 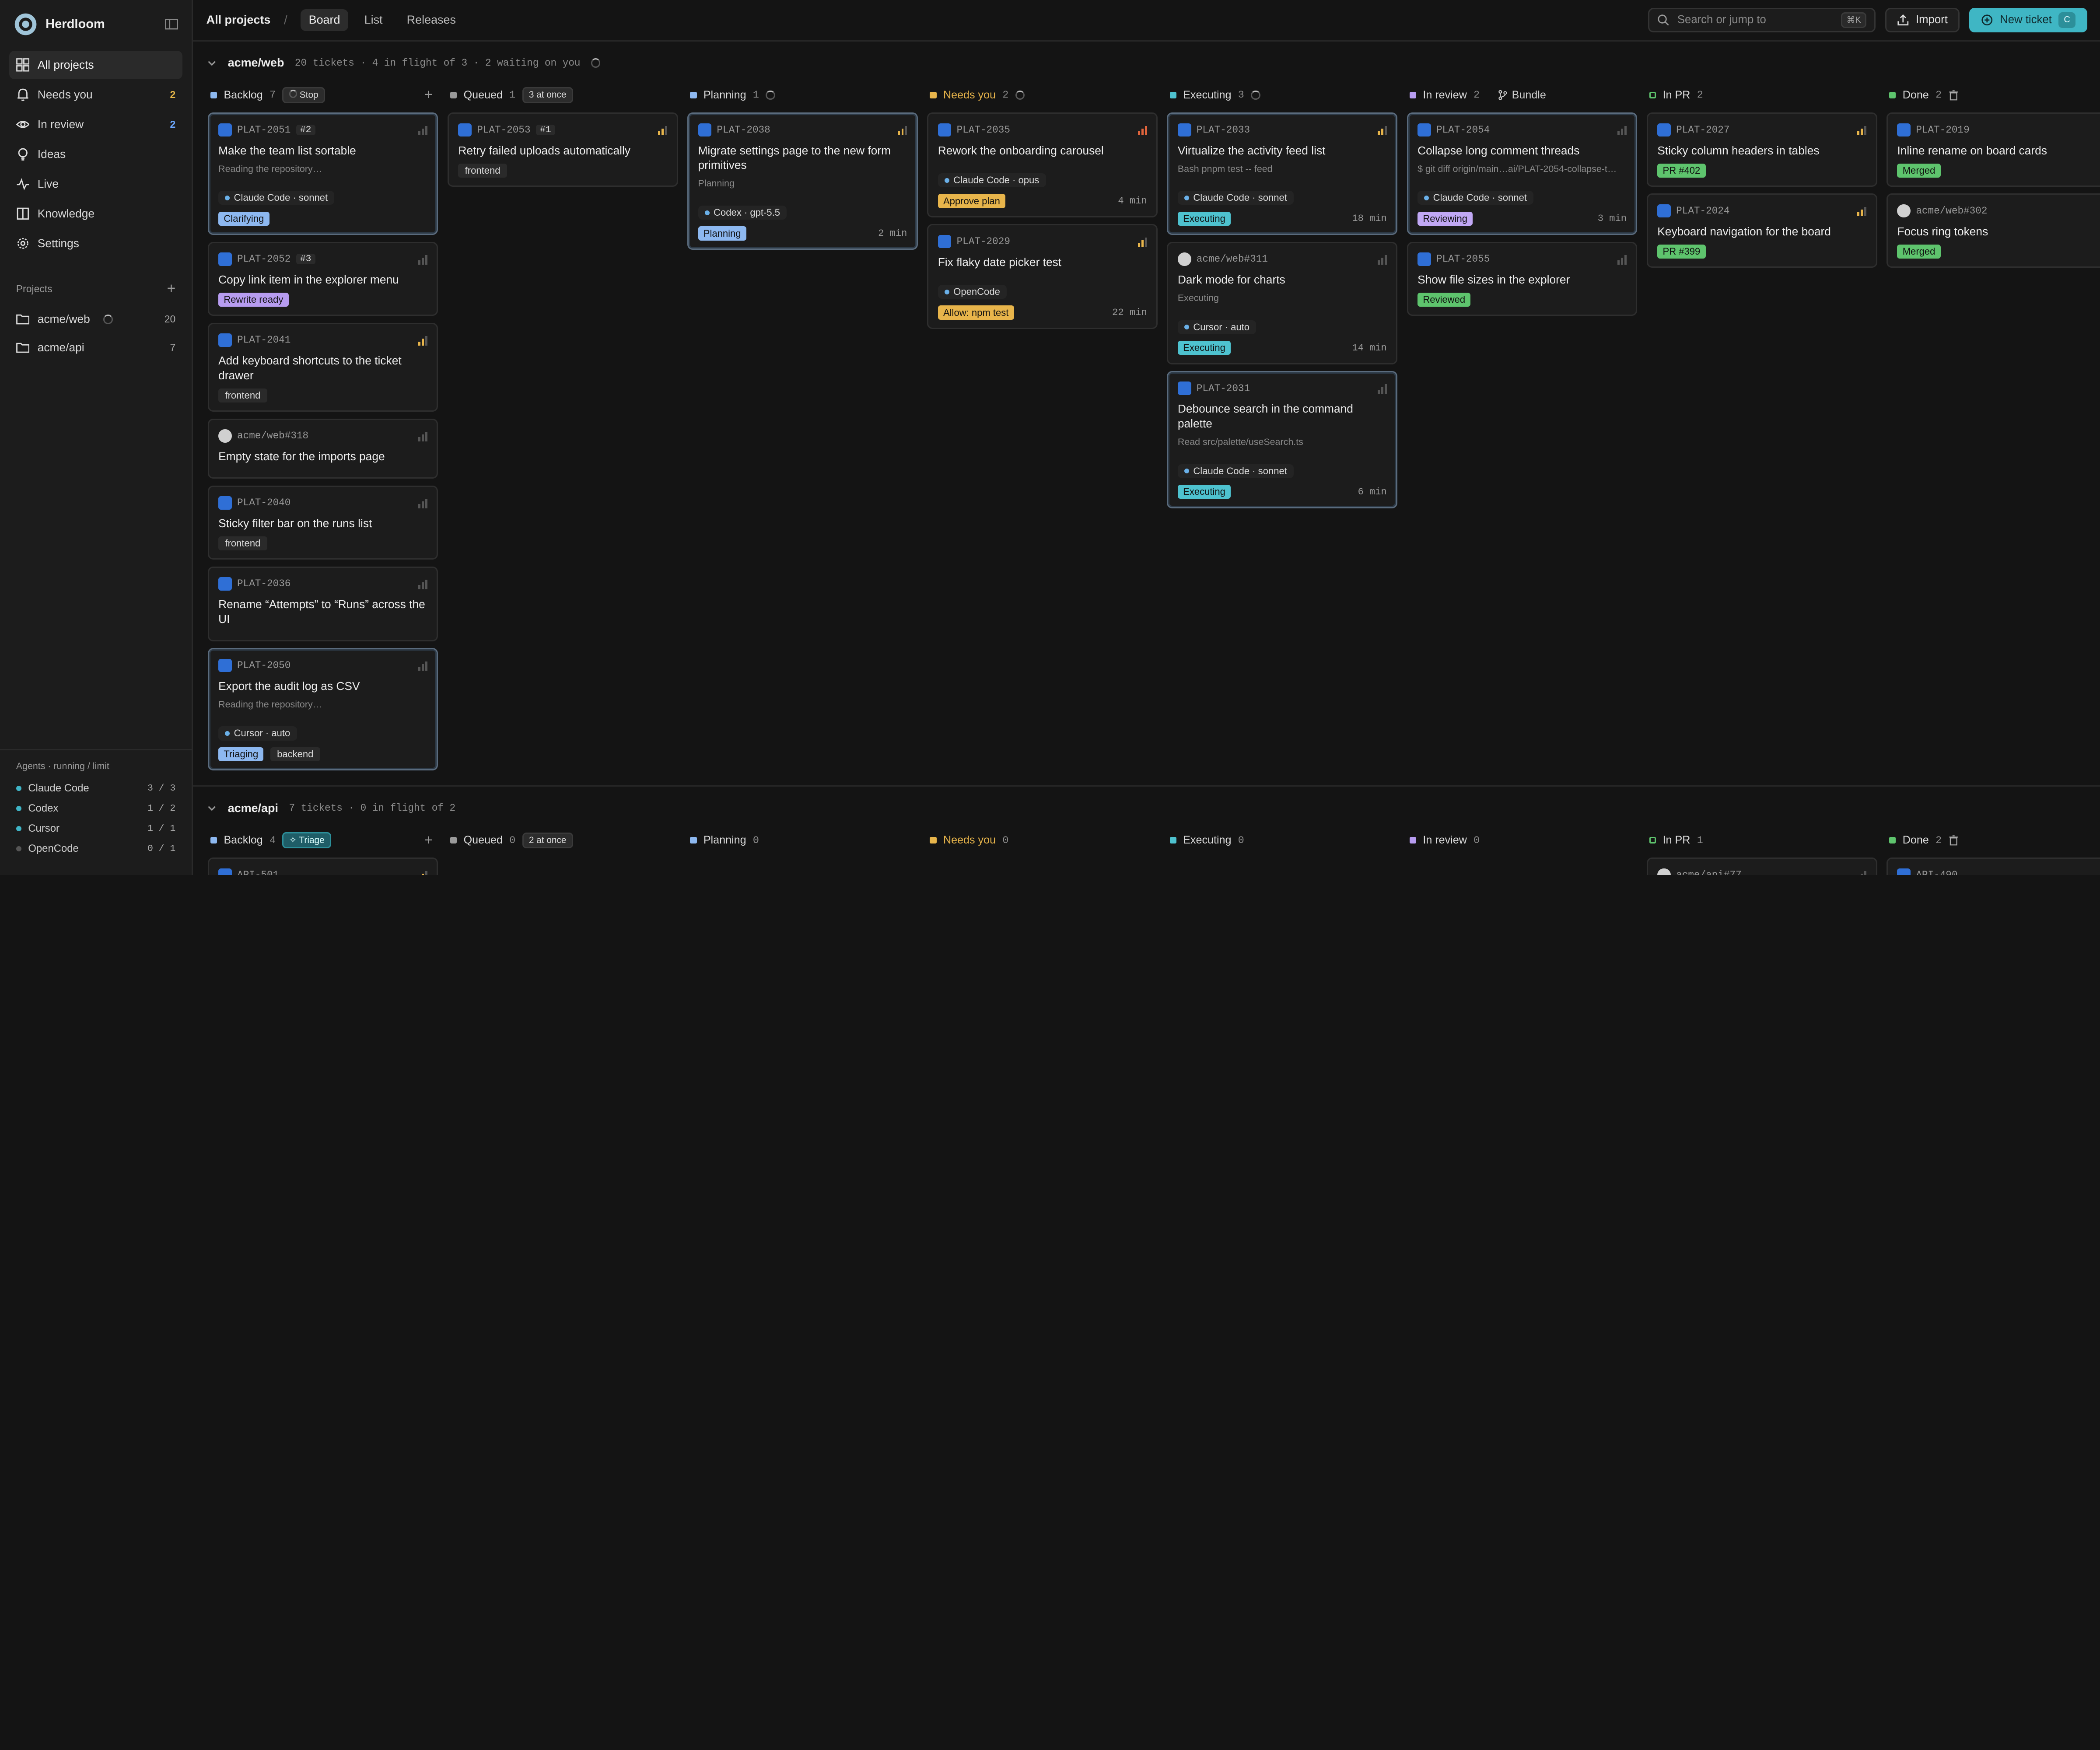 I want to click on sidebar-item-needs-you: Needs you 2, so click(x=95, y=94).